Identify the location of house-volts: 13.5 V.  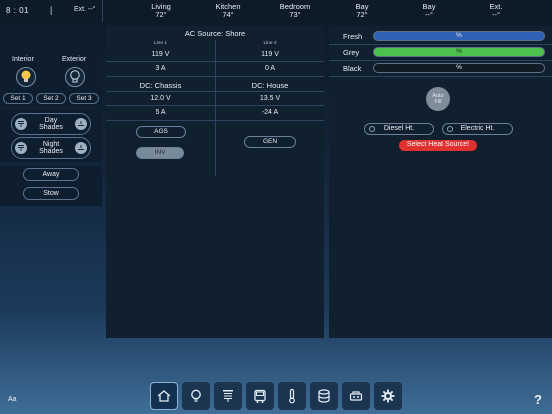
(270, 98).